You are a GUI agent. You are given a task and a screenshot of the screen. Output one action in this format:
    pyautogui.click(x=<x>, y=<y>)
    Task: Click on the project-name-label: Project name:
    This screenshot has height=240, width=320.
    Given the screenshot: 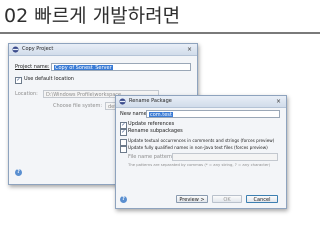 What is the action you would take?
    pyautogui.click(x=32, y=67)
    